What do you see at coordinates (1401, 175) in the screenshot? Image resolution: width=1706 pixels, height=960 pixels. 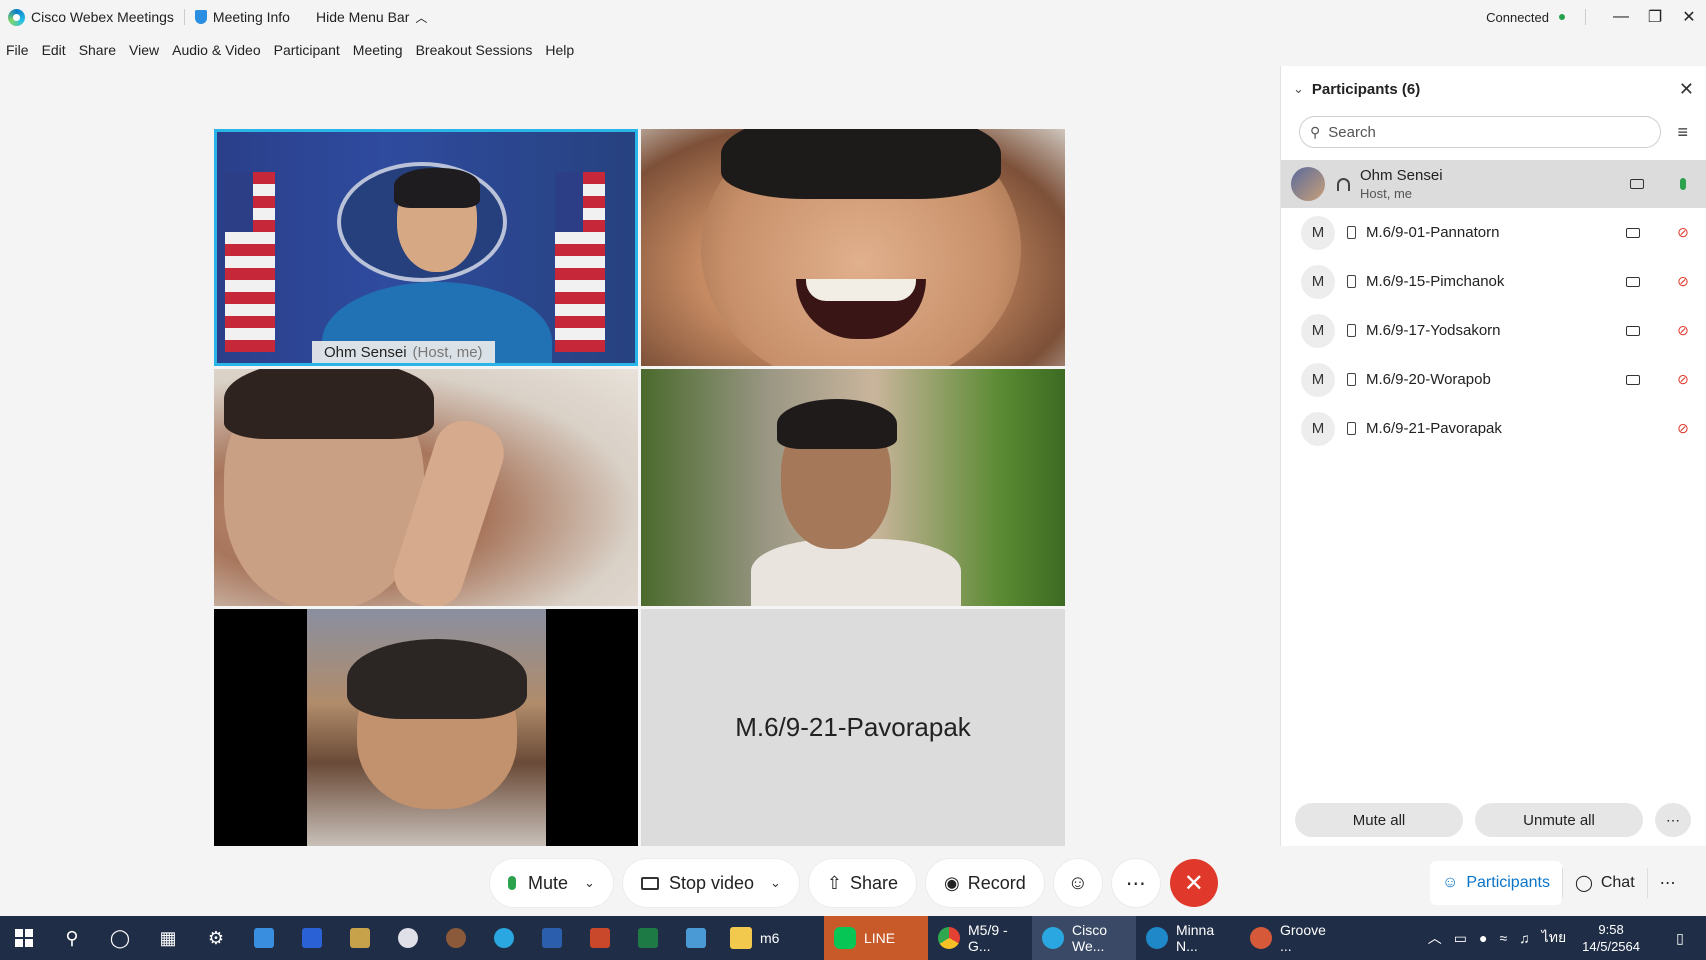 I see `participant-name: Ohm Sensei` at bounding box center [1401, 175].